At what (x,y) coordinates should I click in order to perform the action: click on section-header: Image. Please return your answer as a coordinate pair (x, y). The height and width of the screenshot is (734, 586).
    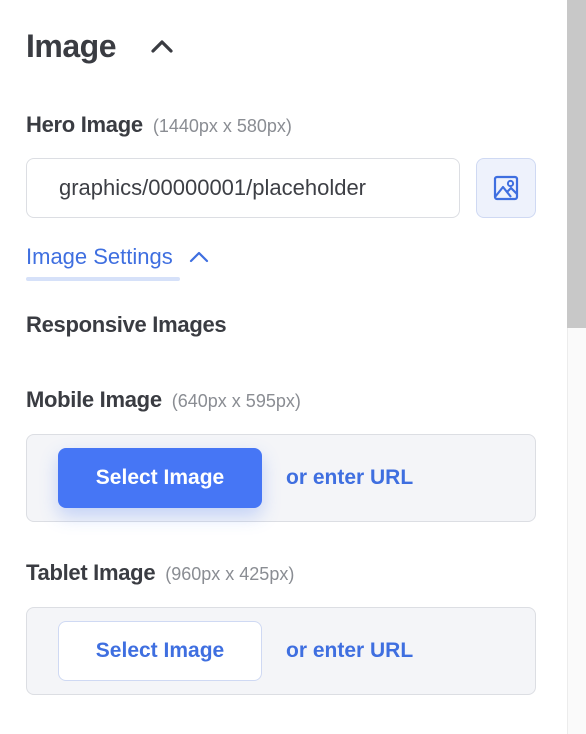
    Looking at the image, I should click on (101, 46).